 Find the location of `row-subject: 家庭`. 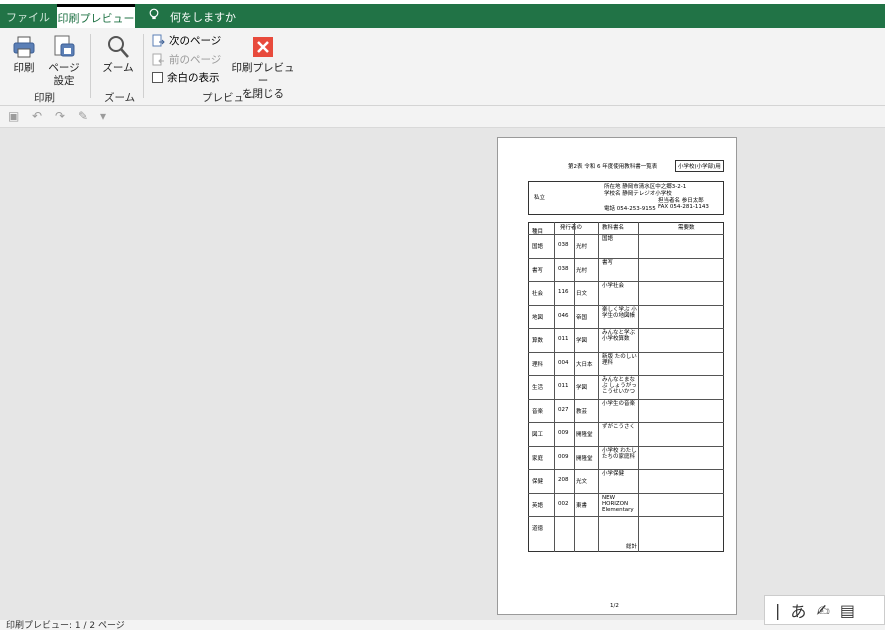

row-subject: 家庭 is located at coordinates (538, 458).